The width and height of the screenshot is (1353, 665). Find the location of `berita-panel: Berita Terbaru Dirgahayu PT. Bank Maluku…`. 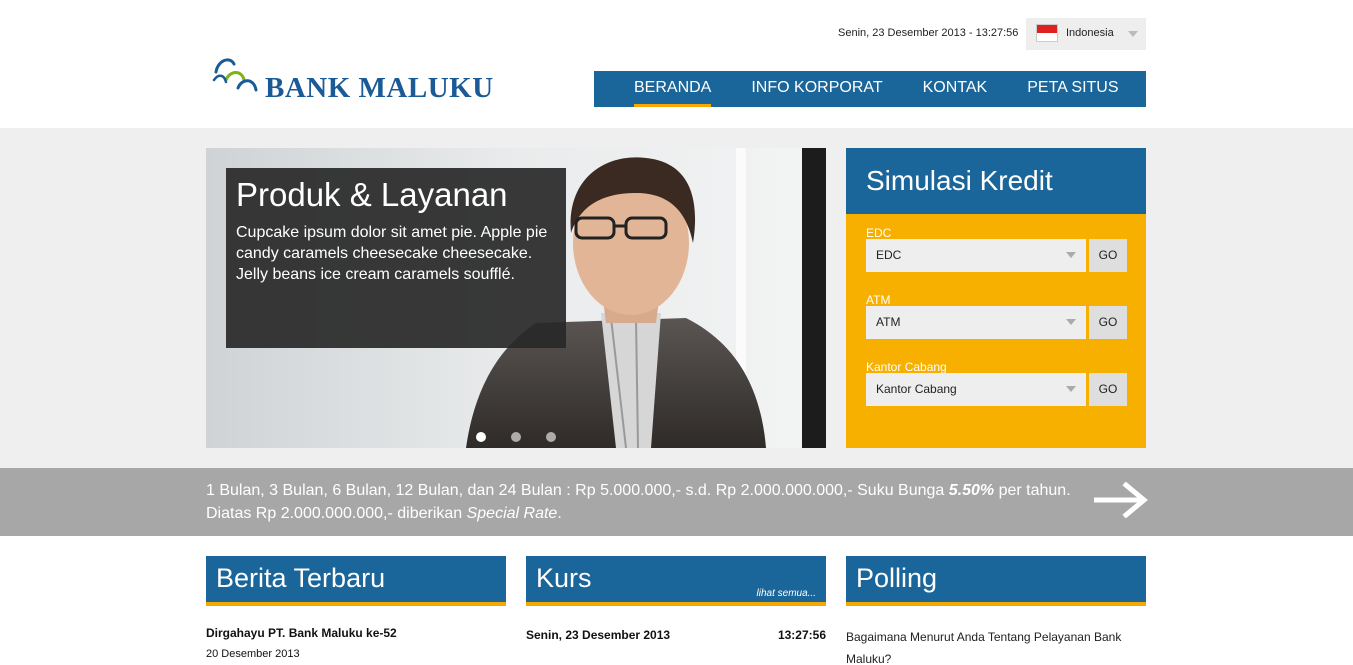

berita-panel: Berita Terbaru Dirgahayu PT. Bank Maluku… is located at coordinates (356, 608).